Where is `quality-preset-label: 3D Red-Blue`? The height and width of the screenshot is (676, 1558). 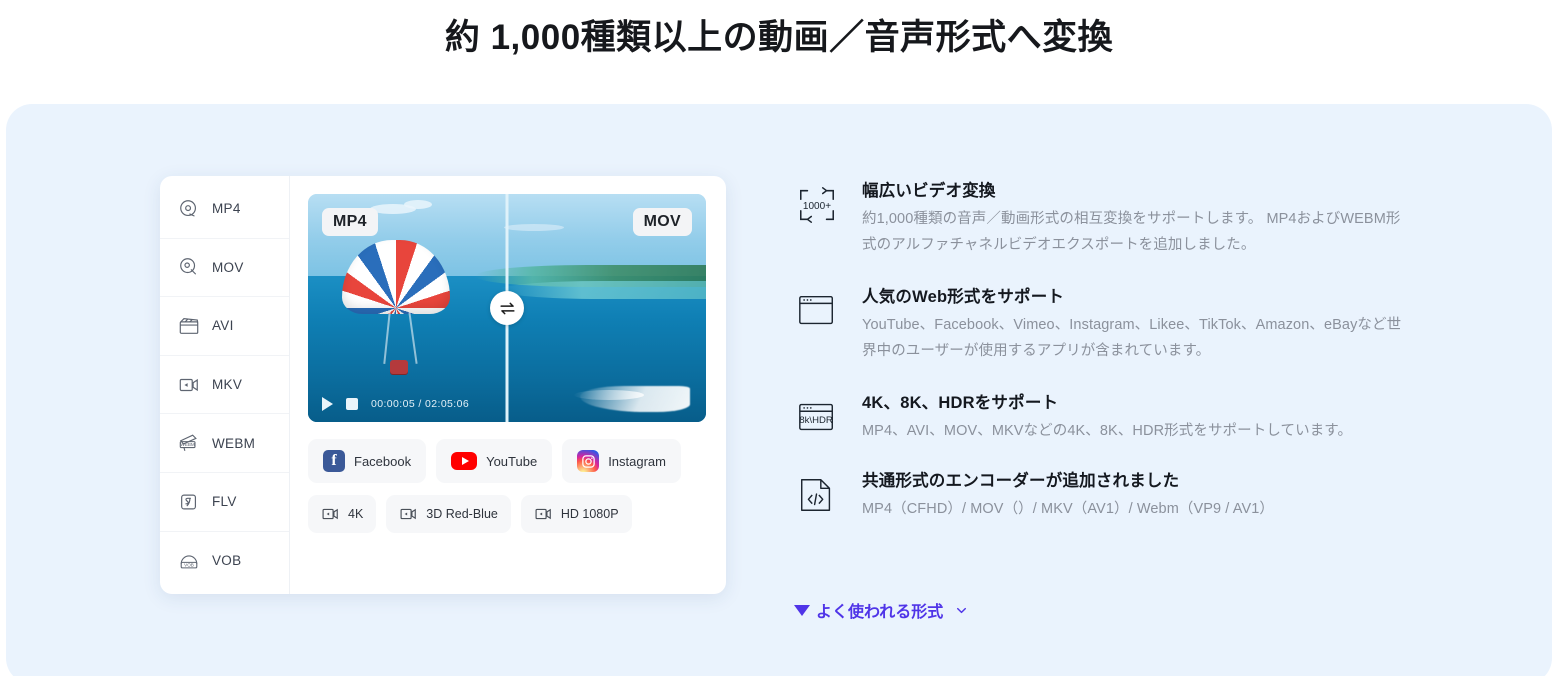 quality-preset-label: 3D Red-Blue is located at coordinates (462, 514).